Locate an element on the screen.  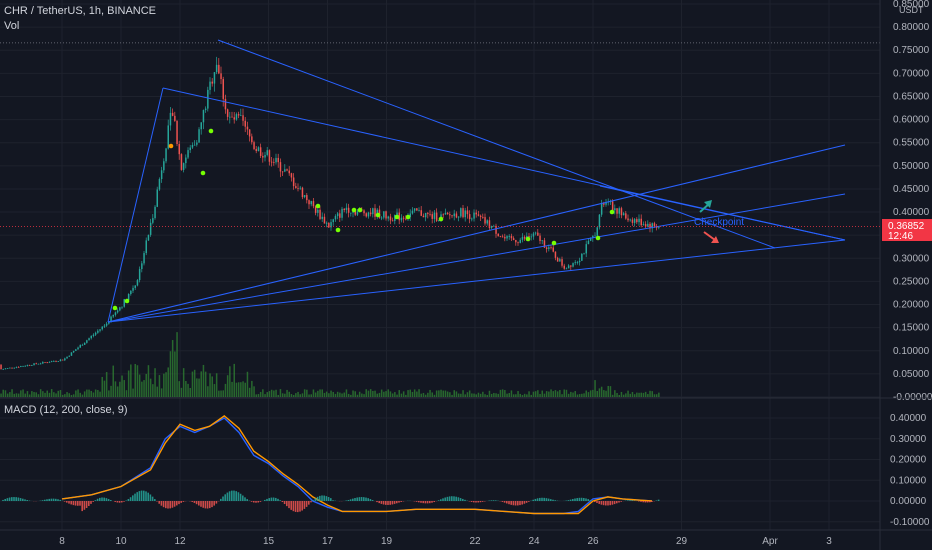
symbol-title: CHR / TetherUS, 1h, BINANCE is located at coordinates (80, 11).